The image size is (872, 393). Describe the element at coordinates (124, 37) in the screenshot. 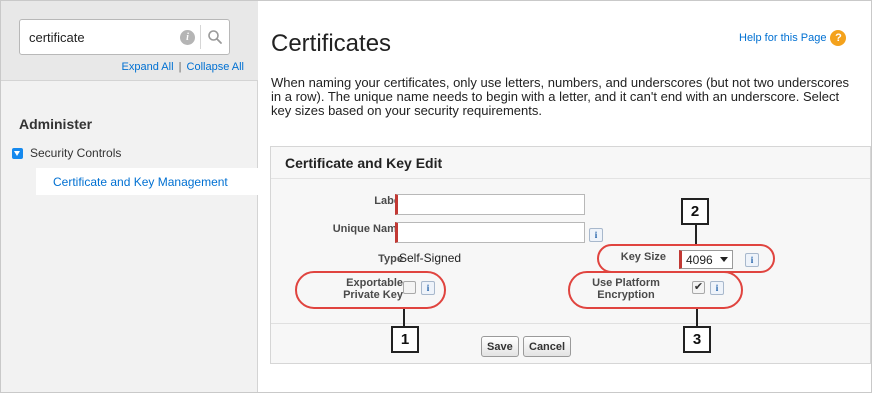

I see `quick-find-input: certificate i` at that location.